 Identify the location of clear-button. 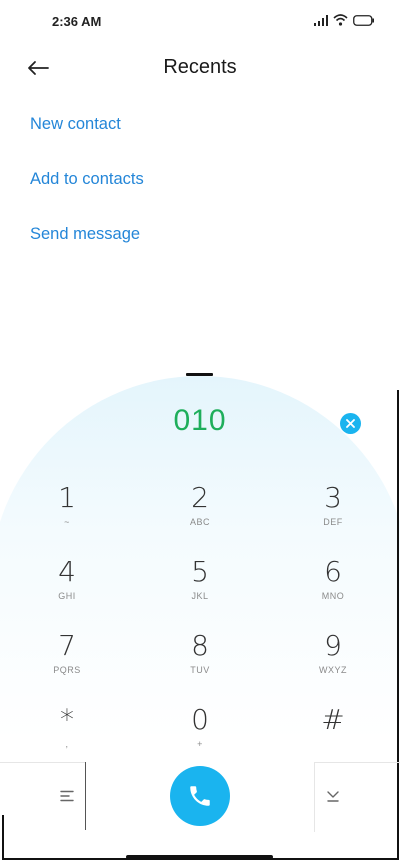
(350, 423).